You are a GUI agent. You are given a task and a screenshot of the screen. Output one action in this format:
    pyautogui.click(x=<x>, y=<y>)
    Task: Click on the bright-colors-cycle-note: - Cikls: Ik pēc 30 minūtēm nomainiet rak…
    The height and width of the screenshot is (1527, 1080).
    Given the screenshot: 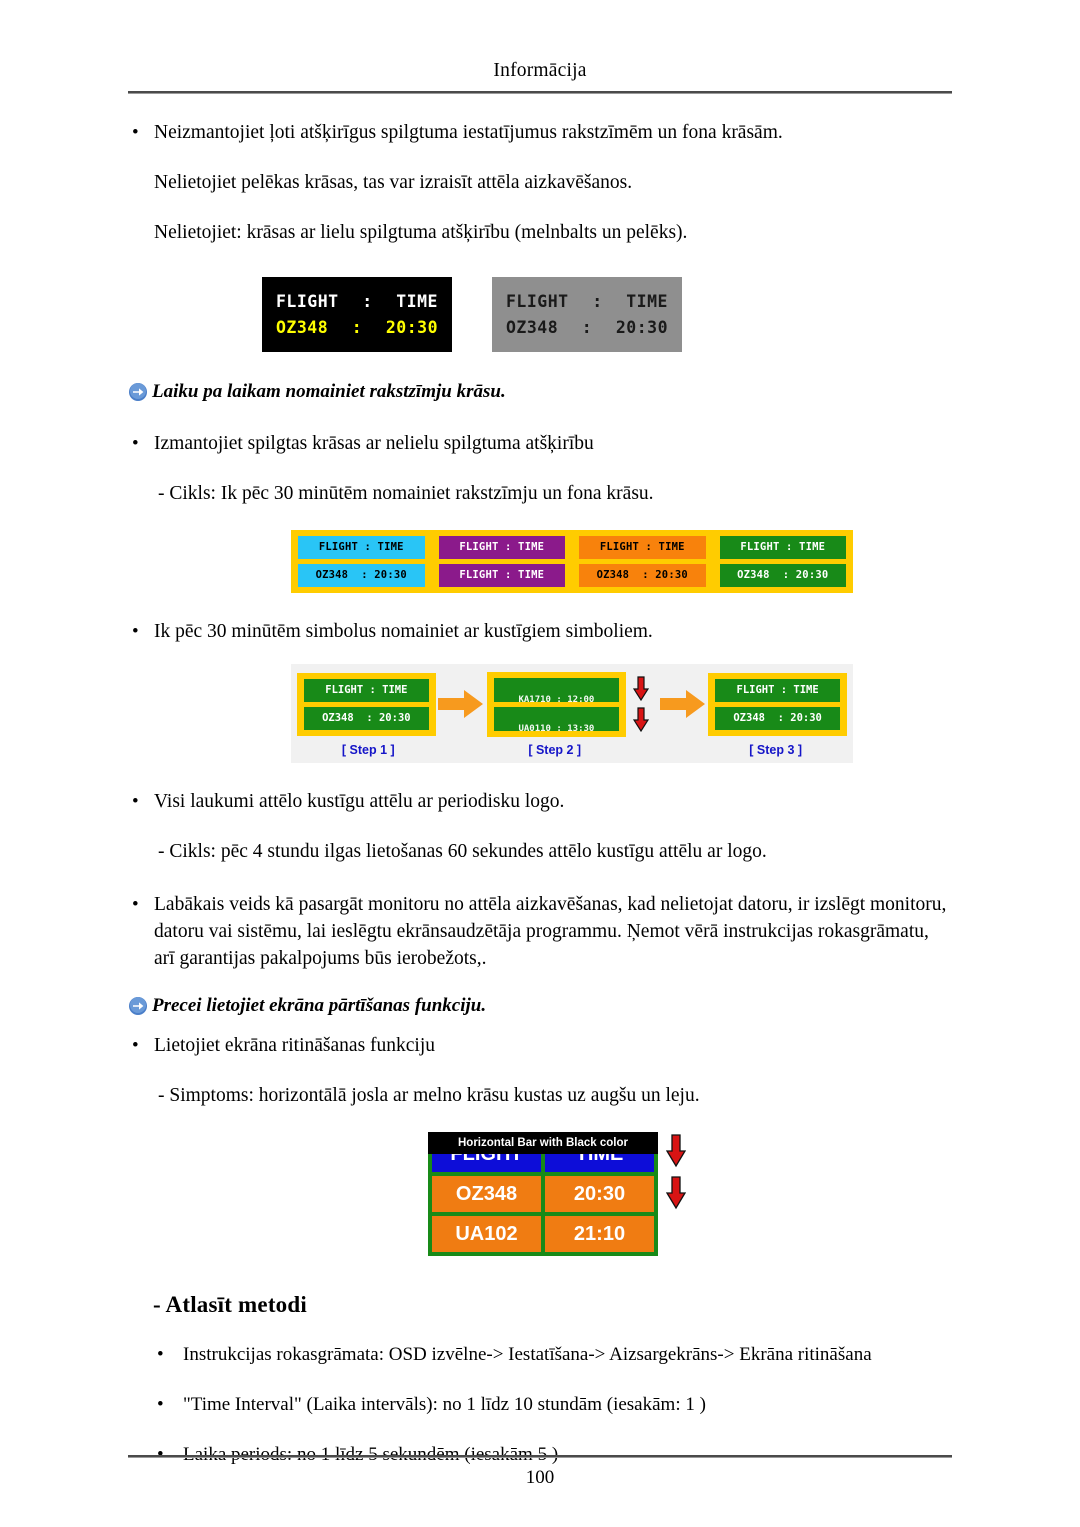 What is the action you would take?
    pyautogui.click(x=406, y=493)
    